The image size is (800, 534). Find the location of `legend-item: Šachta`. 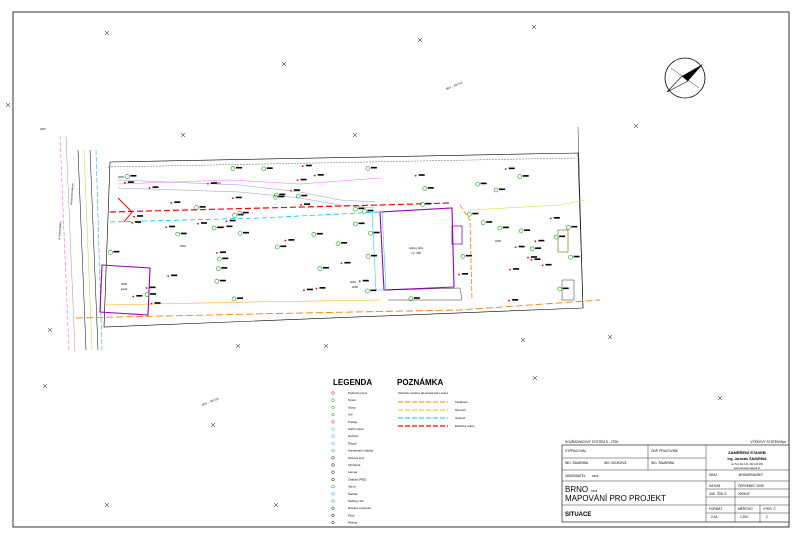

legend-item: Šachta is located at coordinates (344, 493).